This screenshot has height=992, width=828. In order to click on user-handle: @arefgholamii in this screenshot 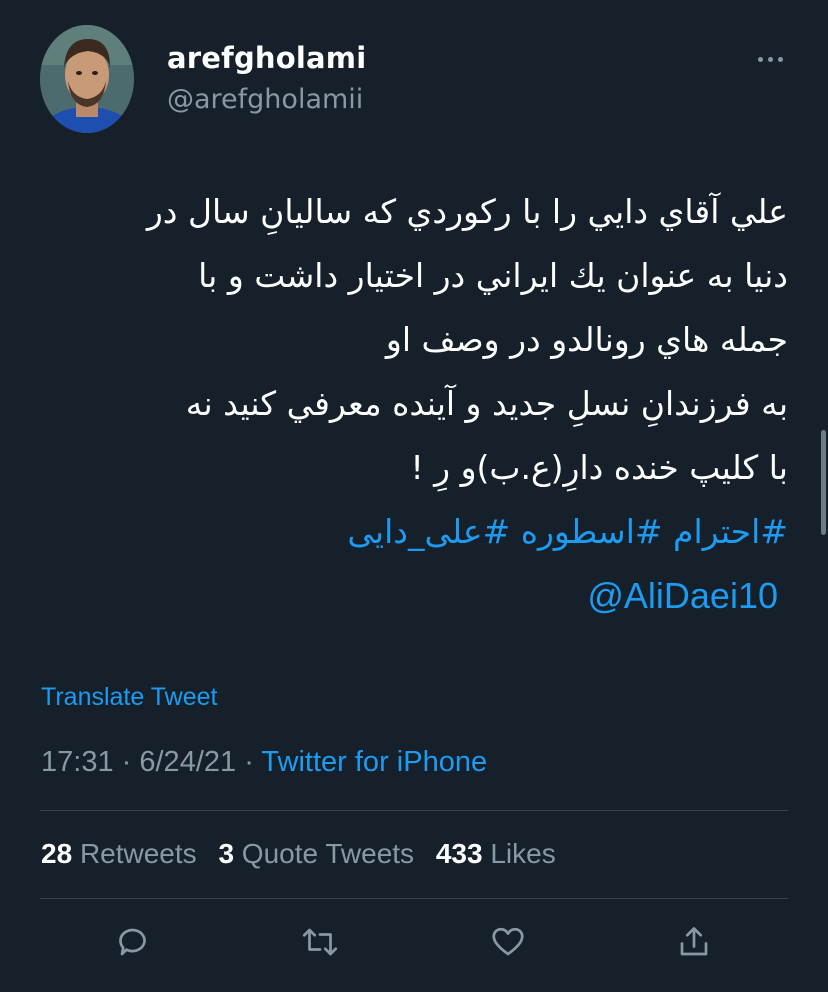, I will do `click(265, 99)`.